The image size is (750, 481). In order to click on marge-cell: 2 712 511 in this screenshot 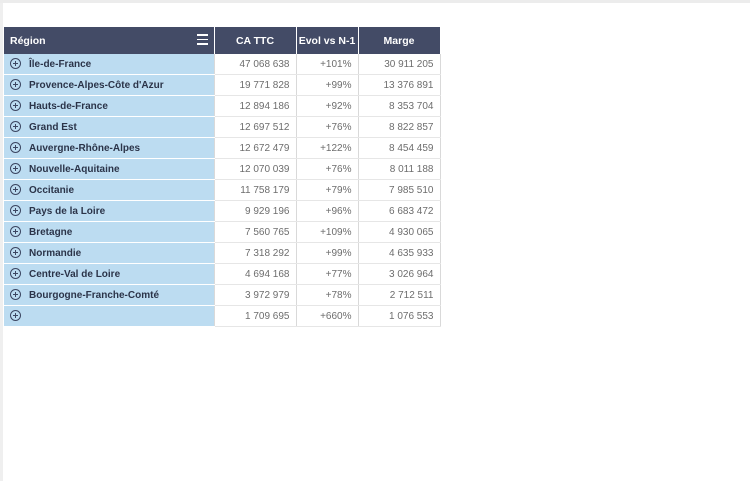, I will do `click(399, 295)`.